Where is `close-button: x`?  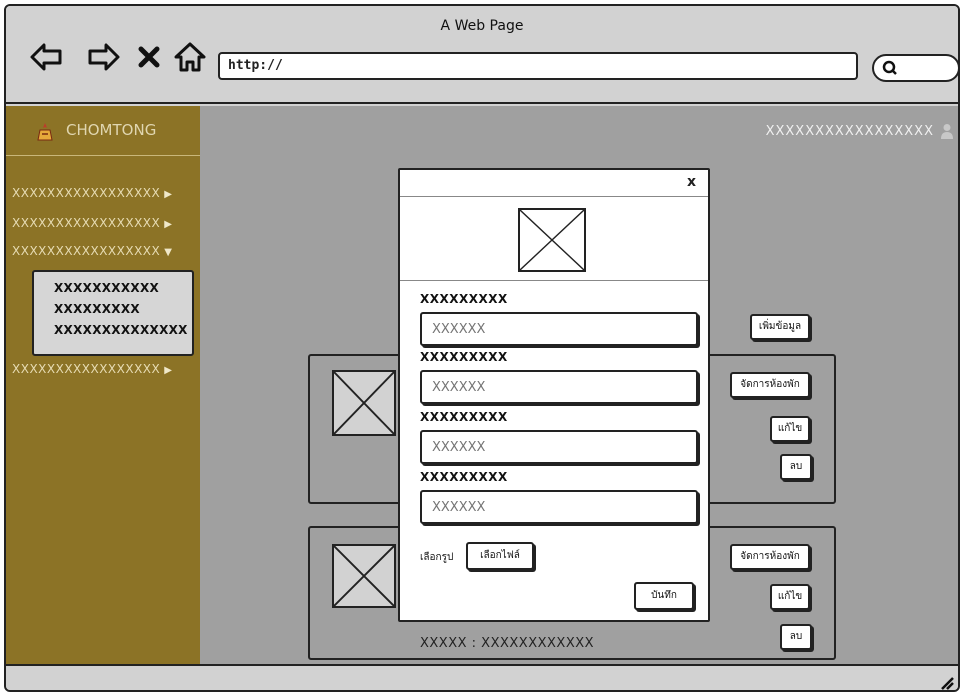
close-button: x is located at coordinates (691, 182).